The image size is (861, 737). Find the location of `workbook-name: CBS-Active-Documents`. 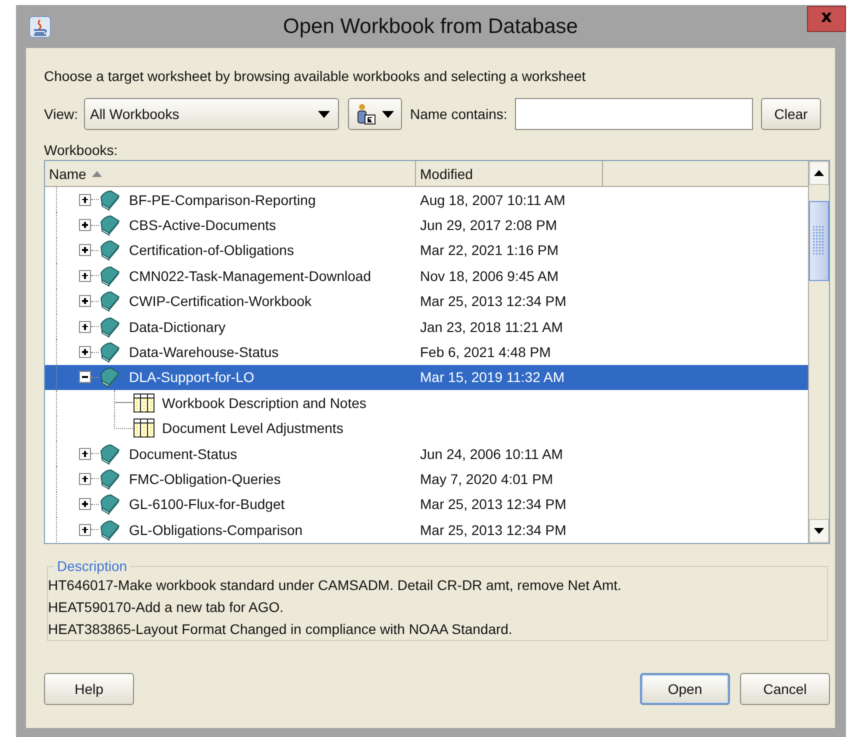

workbook-name: CBS-Active-Documents is located at coordinates (202, 225).